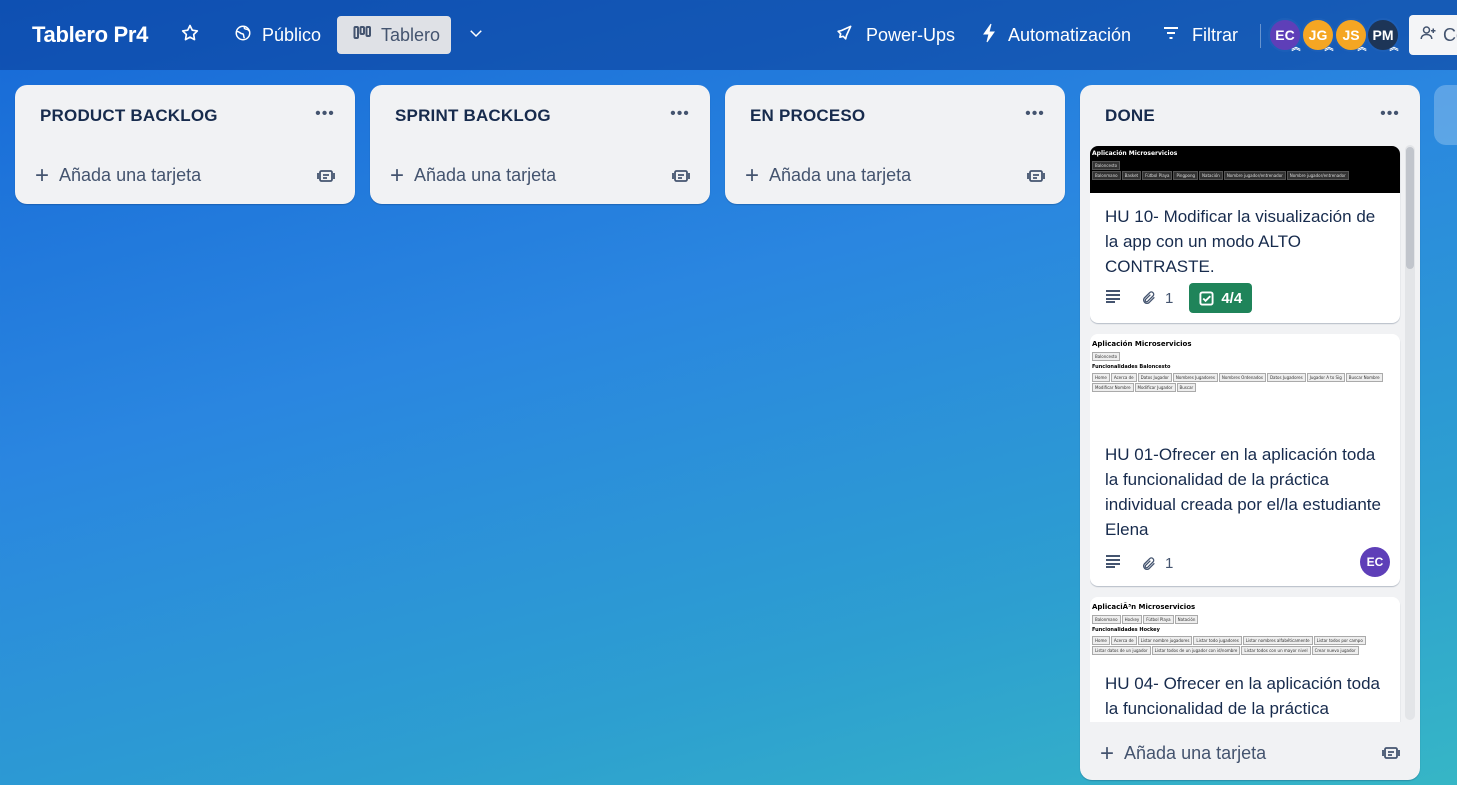 This screenshot has width=1457, height=785. I want to click on cover-tab: Listar todos por campo, so click(1339, 640).